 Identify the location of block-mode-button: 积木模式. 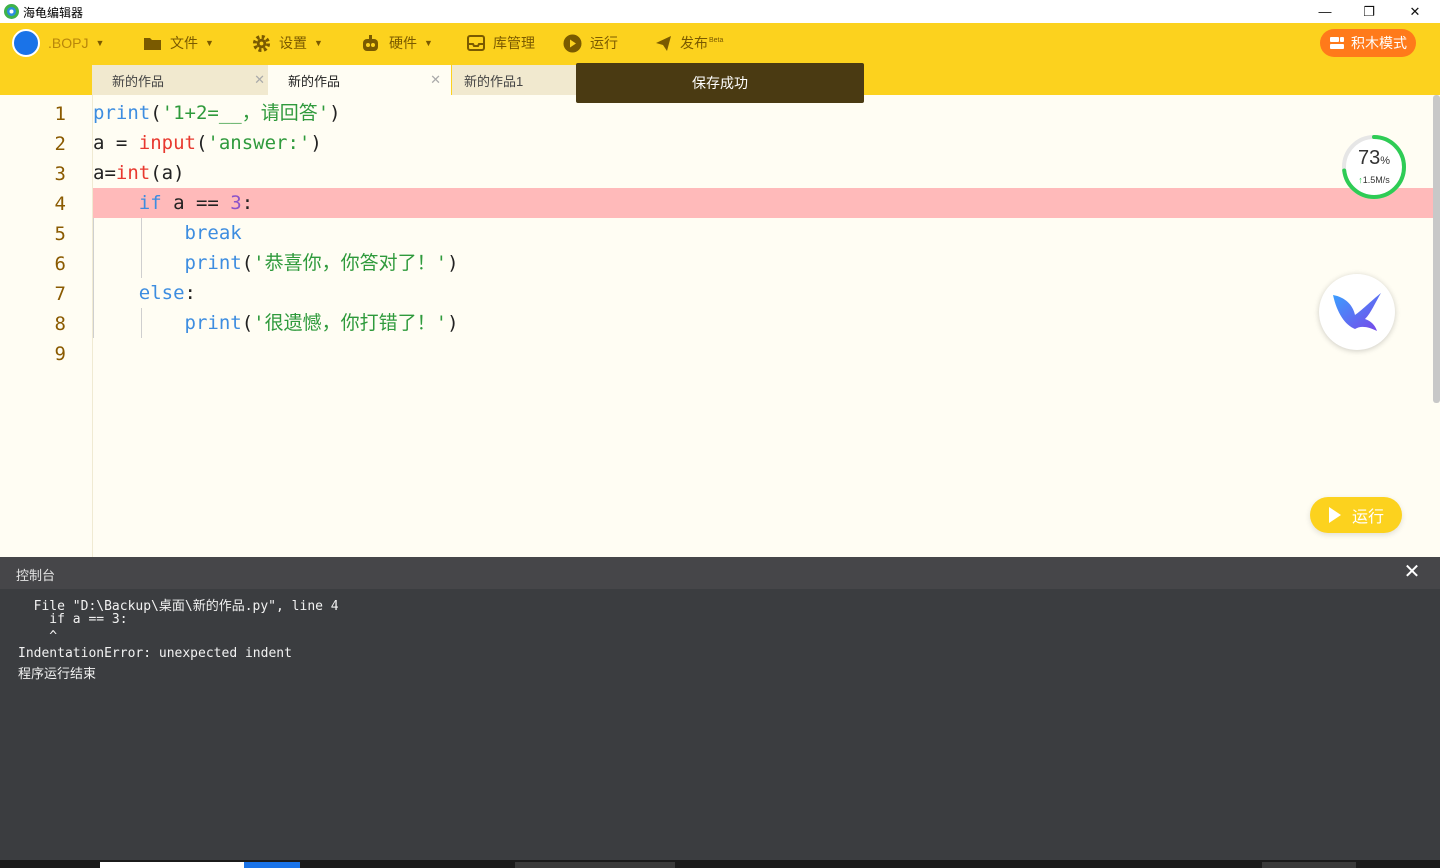
(1368, 43).